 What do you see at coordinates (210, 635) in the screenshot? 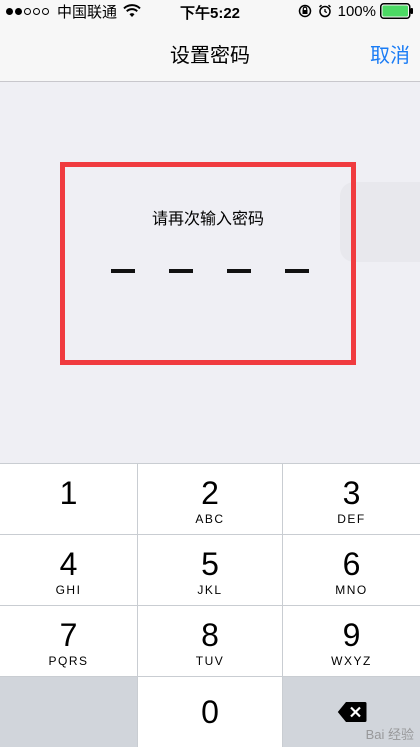
I see `key-number: 8` at bounding box center [210, 635].